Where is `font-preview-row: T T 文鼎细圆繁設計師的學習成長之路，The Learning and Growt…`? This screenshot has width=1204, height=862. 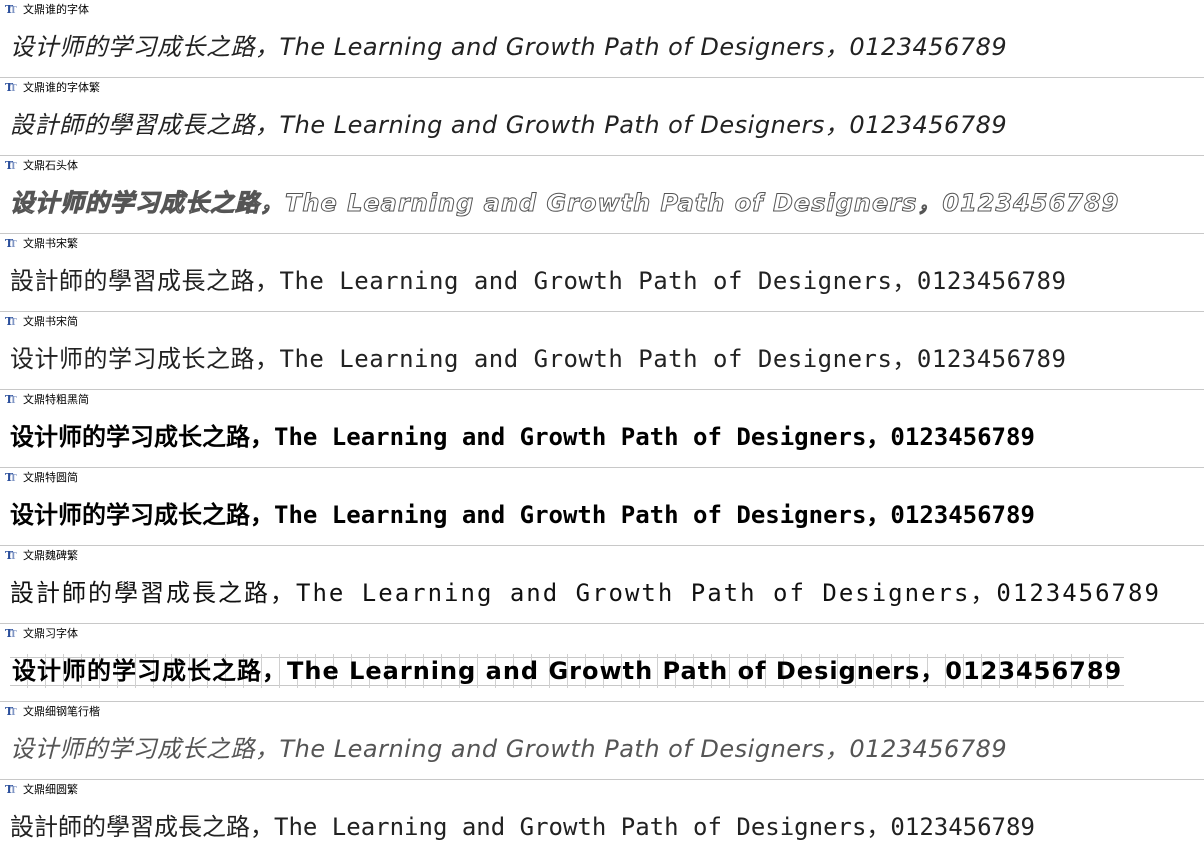 font-preview-row: T T 文鼎细圆繁設計師的學習成長之路，The Learning and Growt… is located at coordinates (602, 819).